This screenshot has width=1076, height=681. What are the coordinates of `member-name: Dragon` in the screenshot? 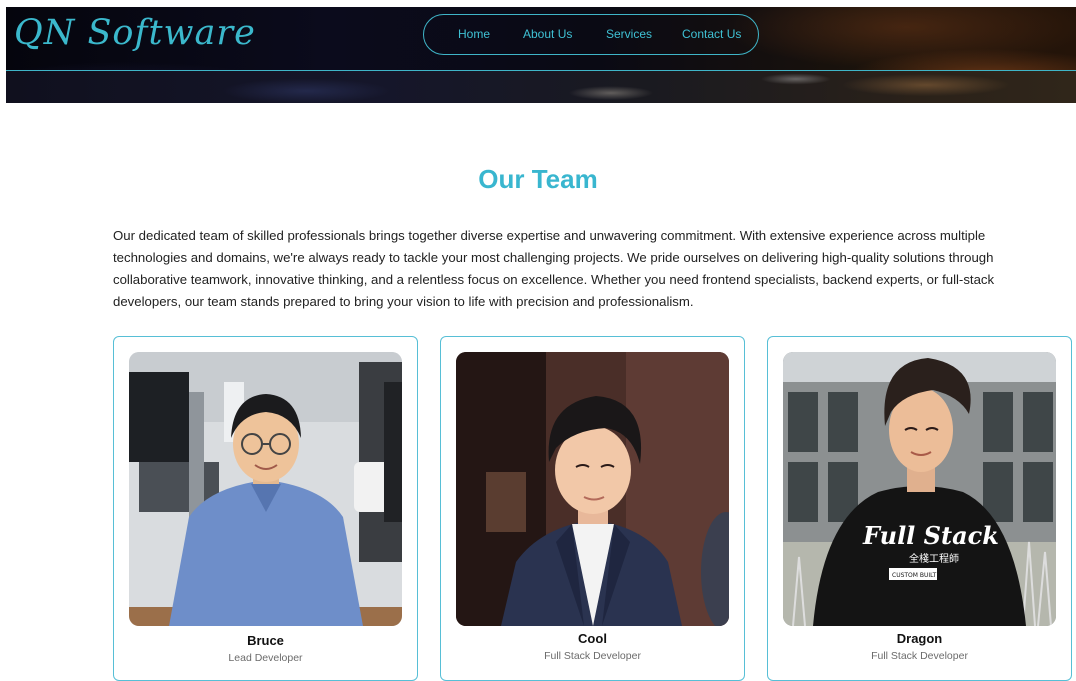 It's located at (919, 638).